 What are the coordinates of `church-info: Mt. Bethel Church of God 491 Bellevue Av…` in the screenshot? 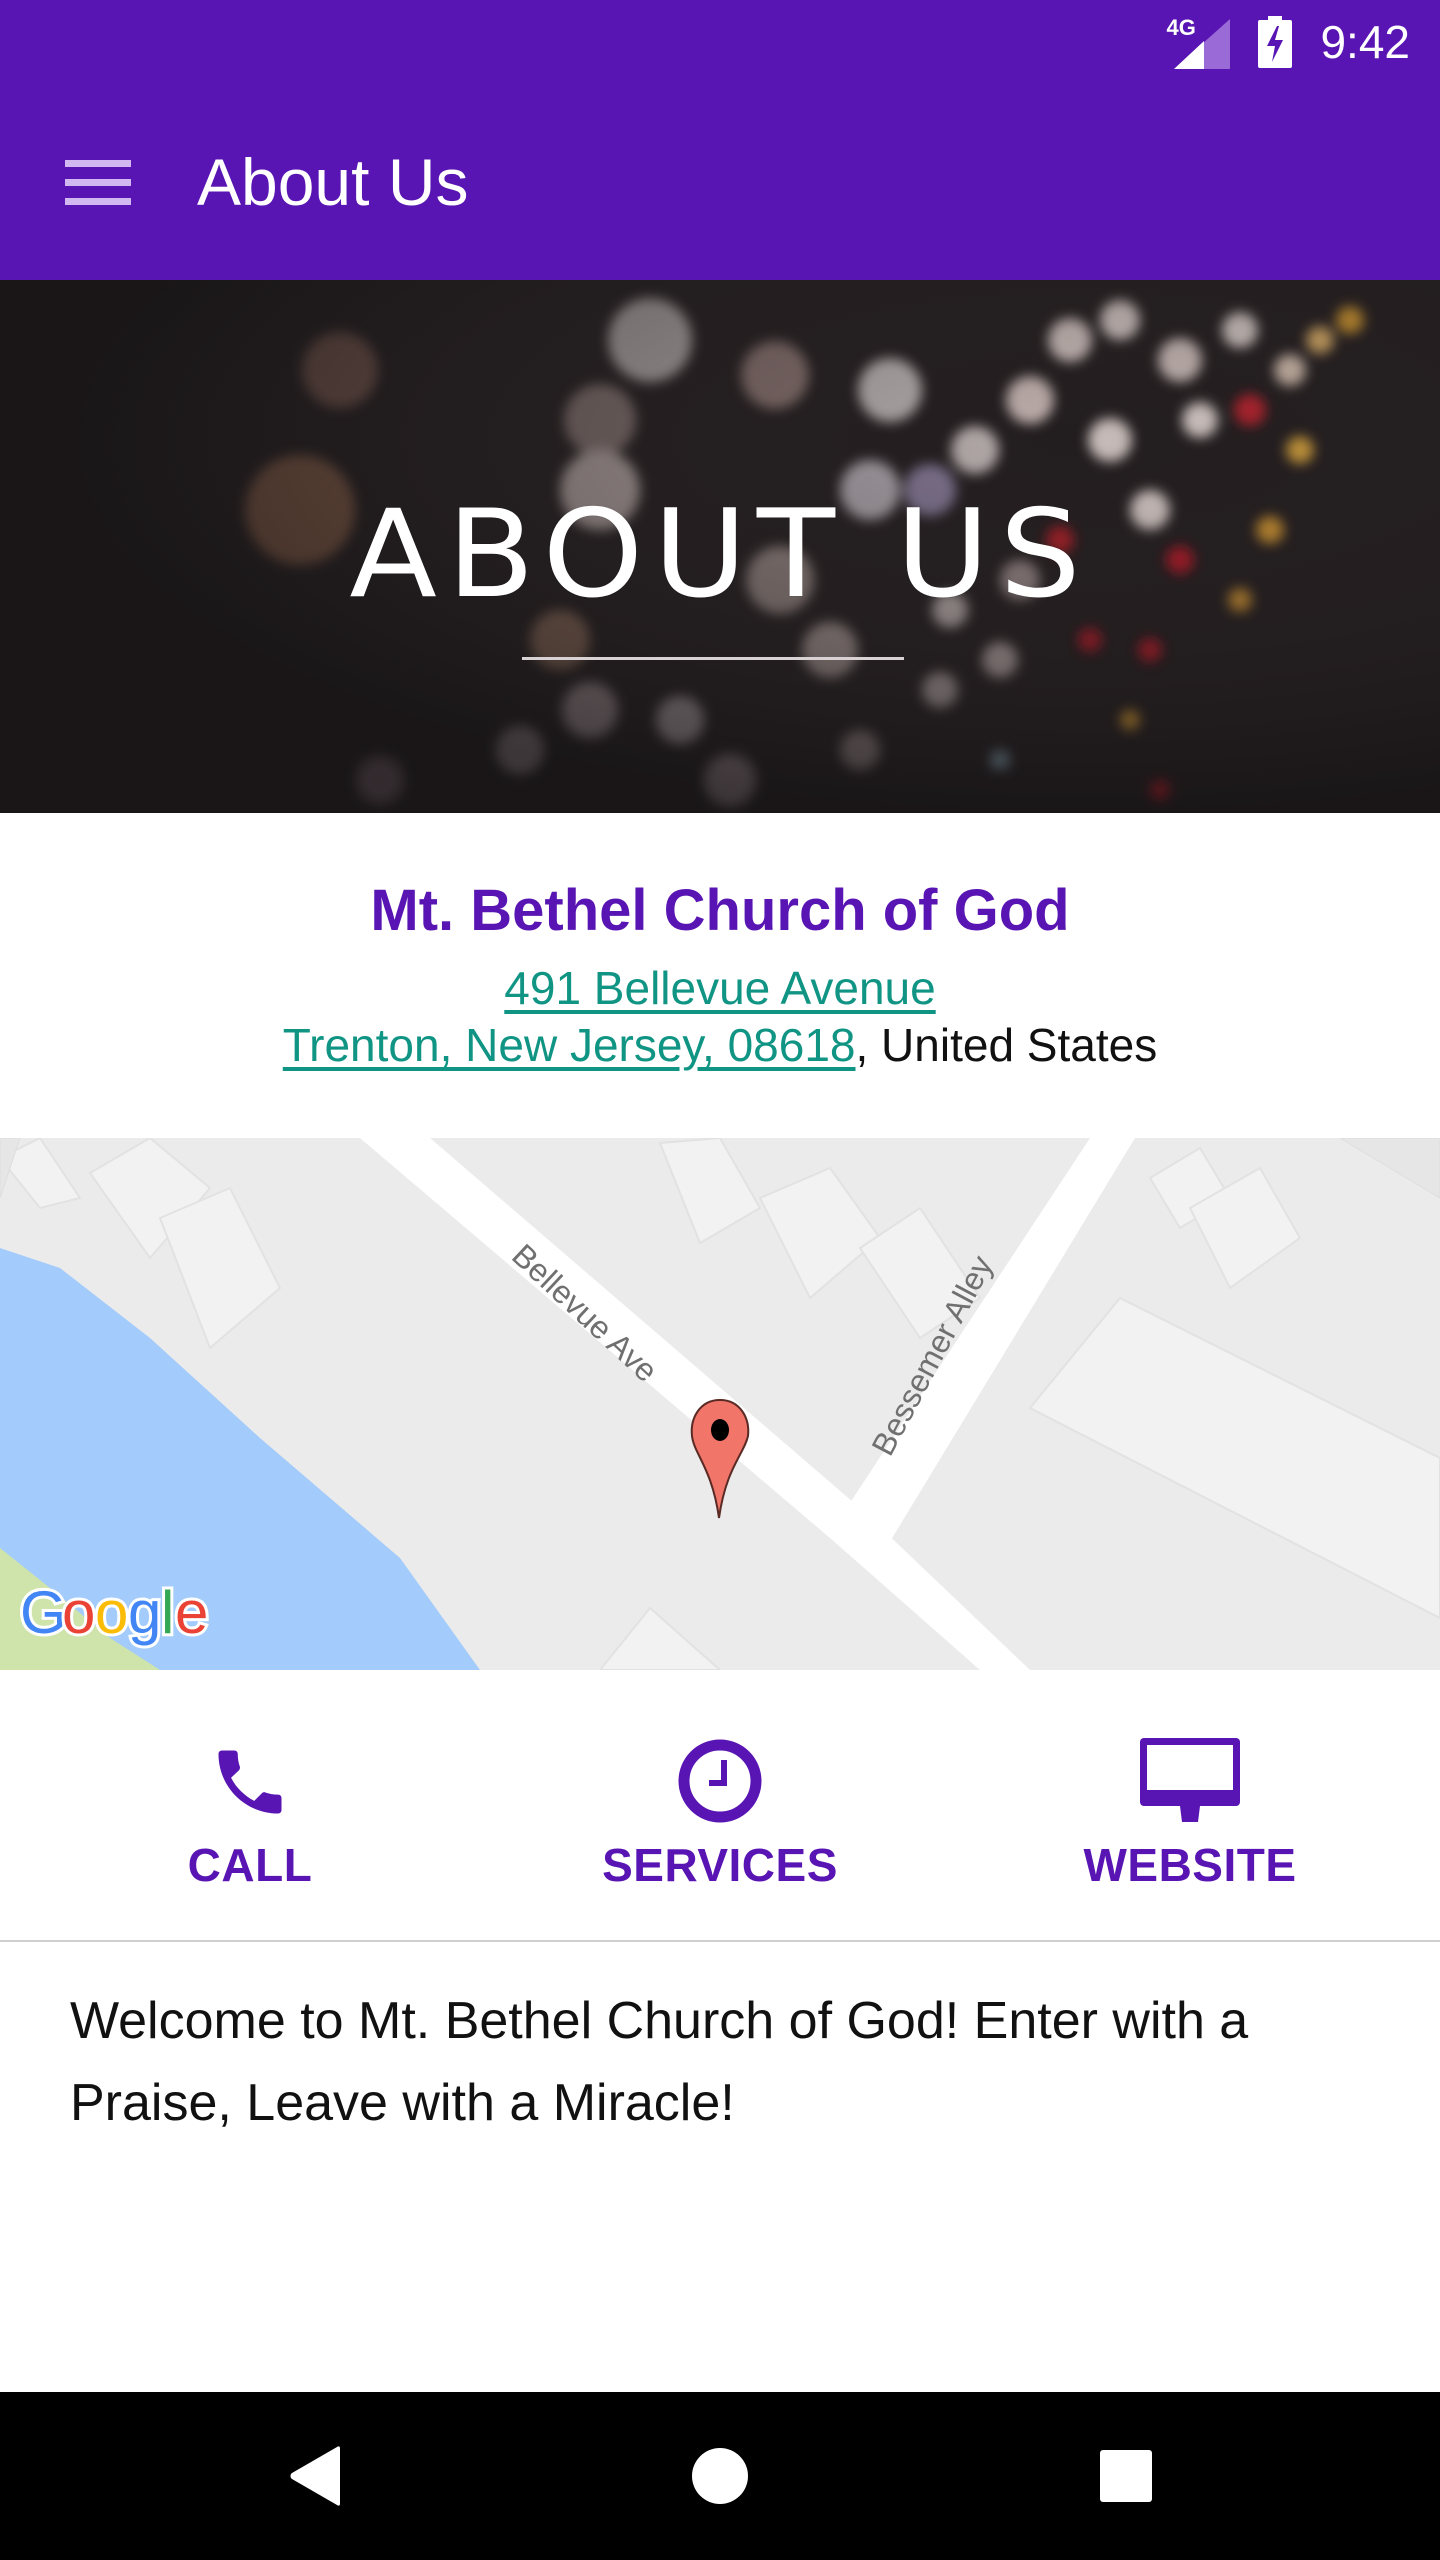 It's located at (720, 975).